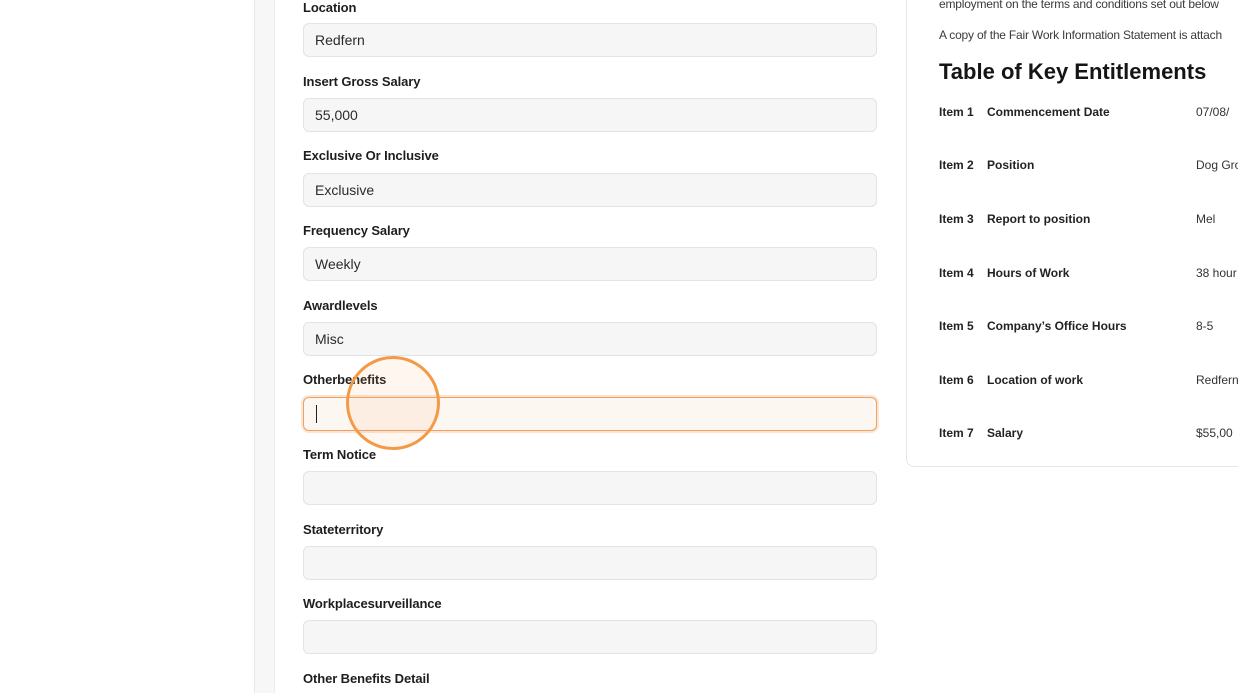 The width and height of the screenshot is (1238, 693). Describe the element at coordinates (590, 563) in the screenshot. I see `stateterritory-input` at that location.